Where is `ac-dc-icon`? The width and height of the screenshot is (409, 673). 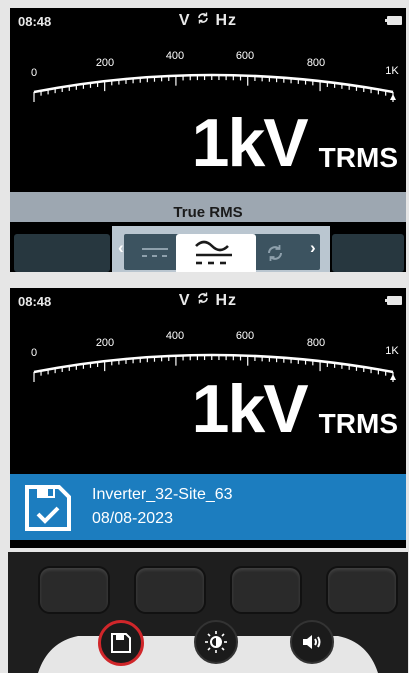 ac-dc-icon is located at coordinates (213, 252).